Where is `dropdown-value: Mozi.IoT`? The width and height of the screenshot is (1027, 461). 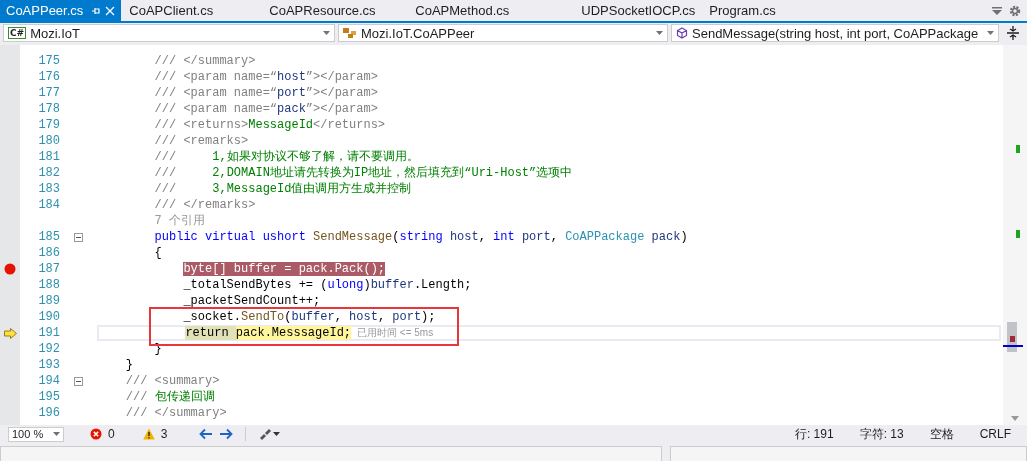
dropdown-value: Mozi.IoT is located at coordinates (55, 33).